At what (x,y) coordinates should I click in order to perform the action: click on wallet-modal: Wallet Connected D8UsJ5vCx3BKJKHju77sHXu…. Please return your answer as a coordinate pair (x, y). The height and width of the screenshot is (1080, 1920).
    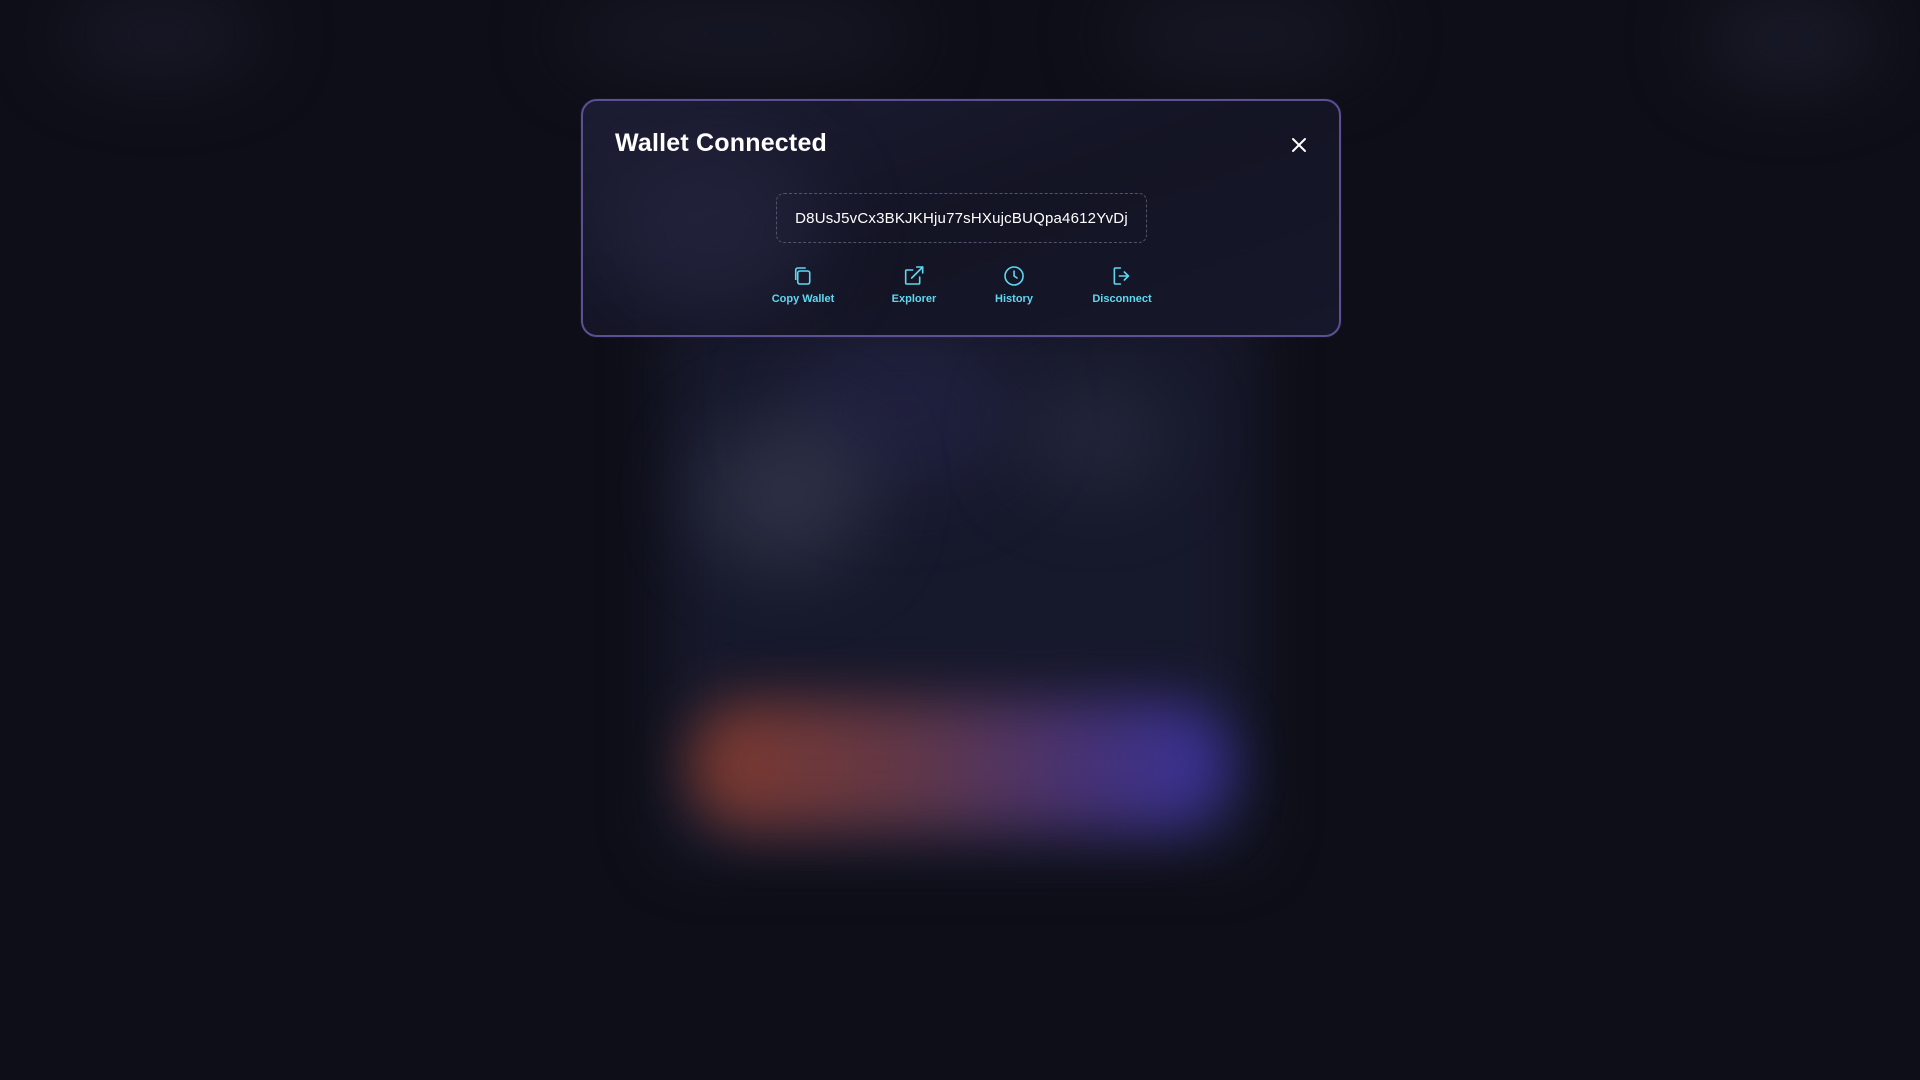
    Looking at the image, I should click on (961, 218).